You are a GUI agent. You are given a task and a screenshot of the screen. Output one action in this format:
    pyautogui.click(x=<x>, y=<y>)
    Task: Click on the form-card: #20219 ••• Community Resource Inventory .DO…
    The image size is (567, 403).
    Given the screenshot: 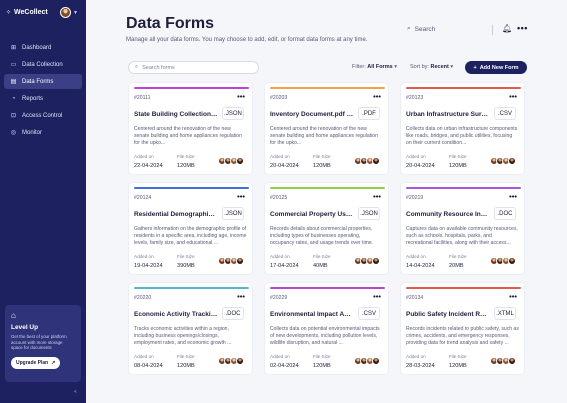 What is the action you would take?
    pyautogui.click(x=462, y=228)
    